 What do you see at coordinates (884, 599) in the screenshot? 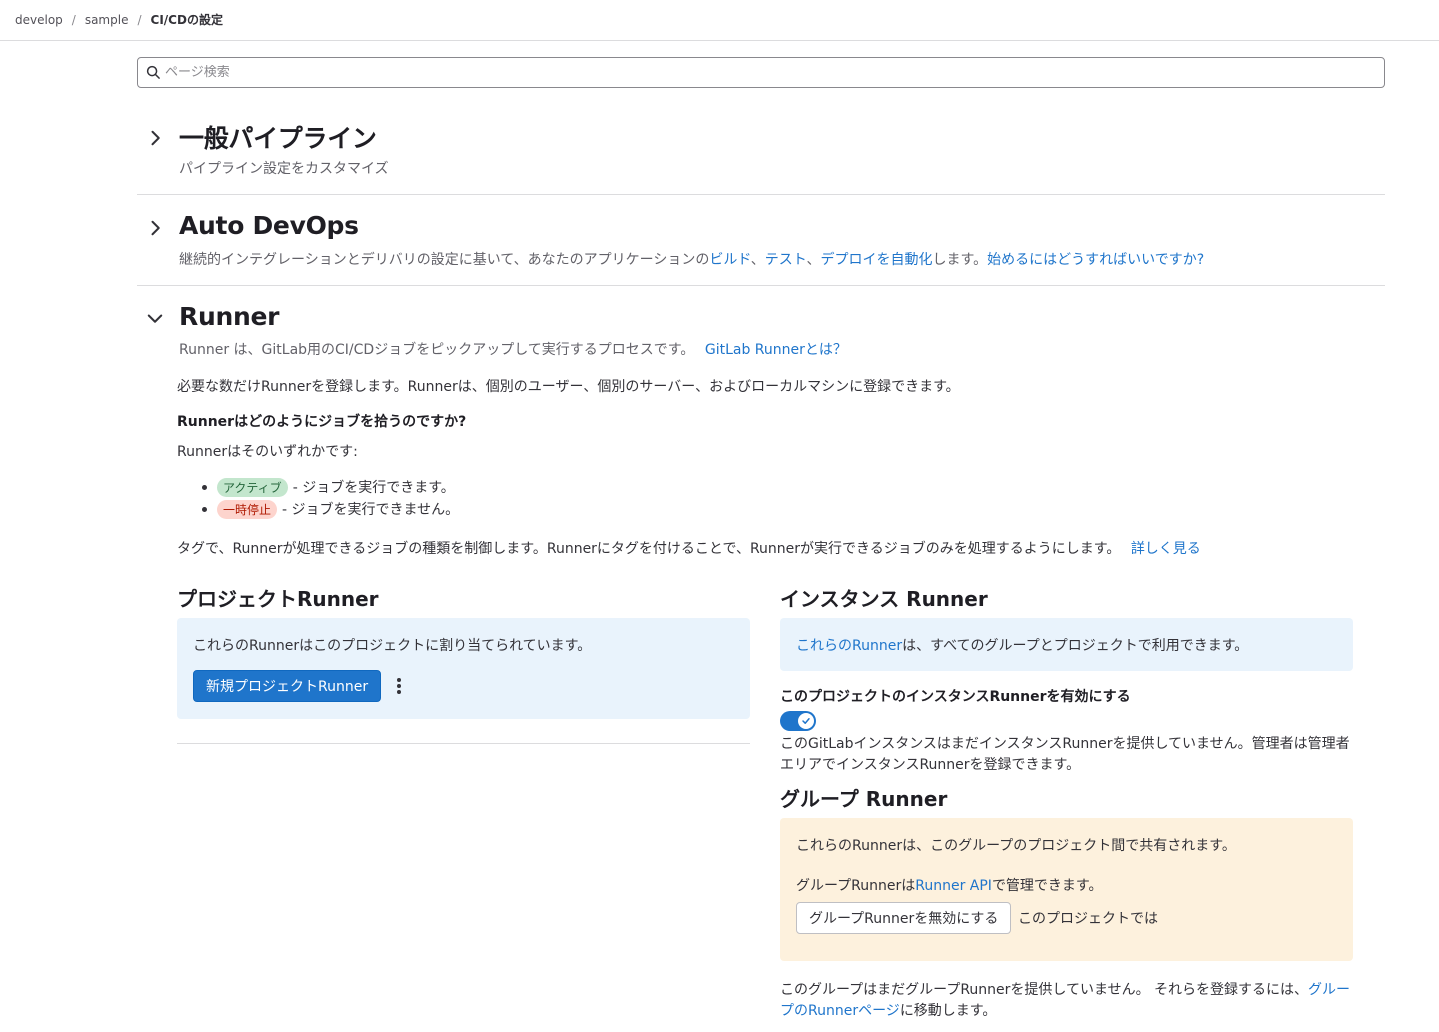
I see `instance-runner-title: インスタンス Runner` at bounding box center [884, 599].